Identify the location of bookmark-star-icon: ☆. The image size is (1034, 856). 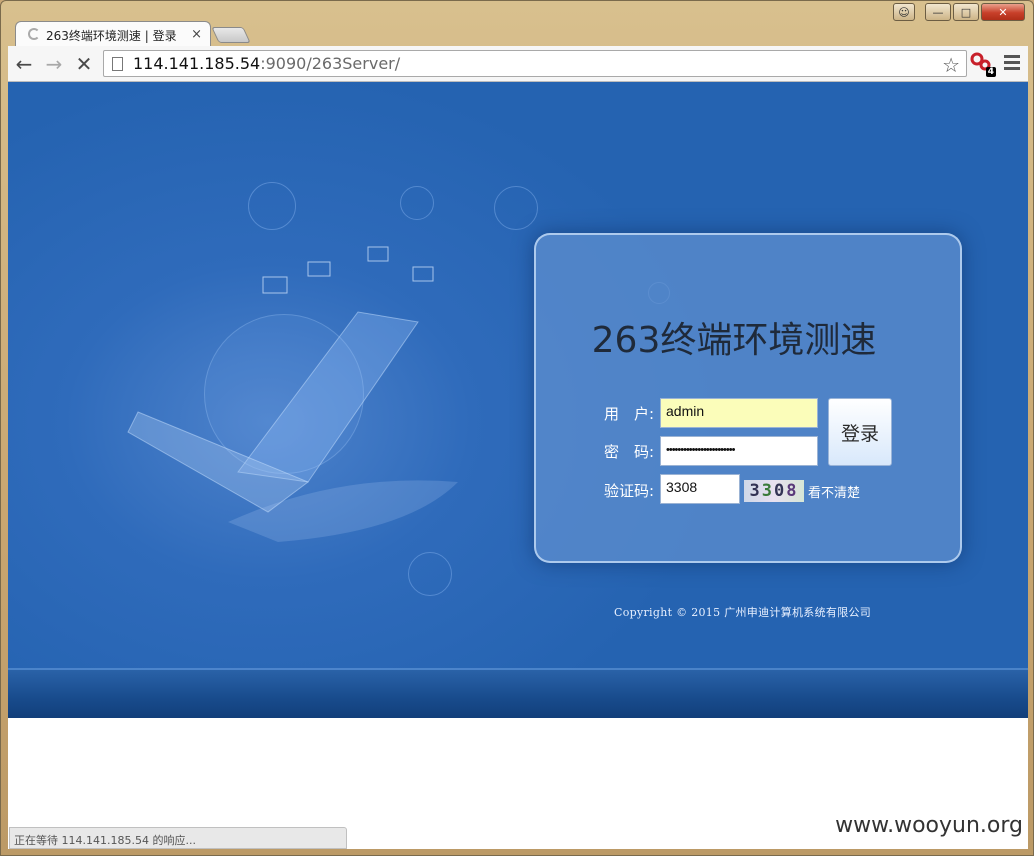
(951, 65).